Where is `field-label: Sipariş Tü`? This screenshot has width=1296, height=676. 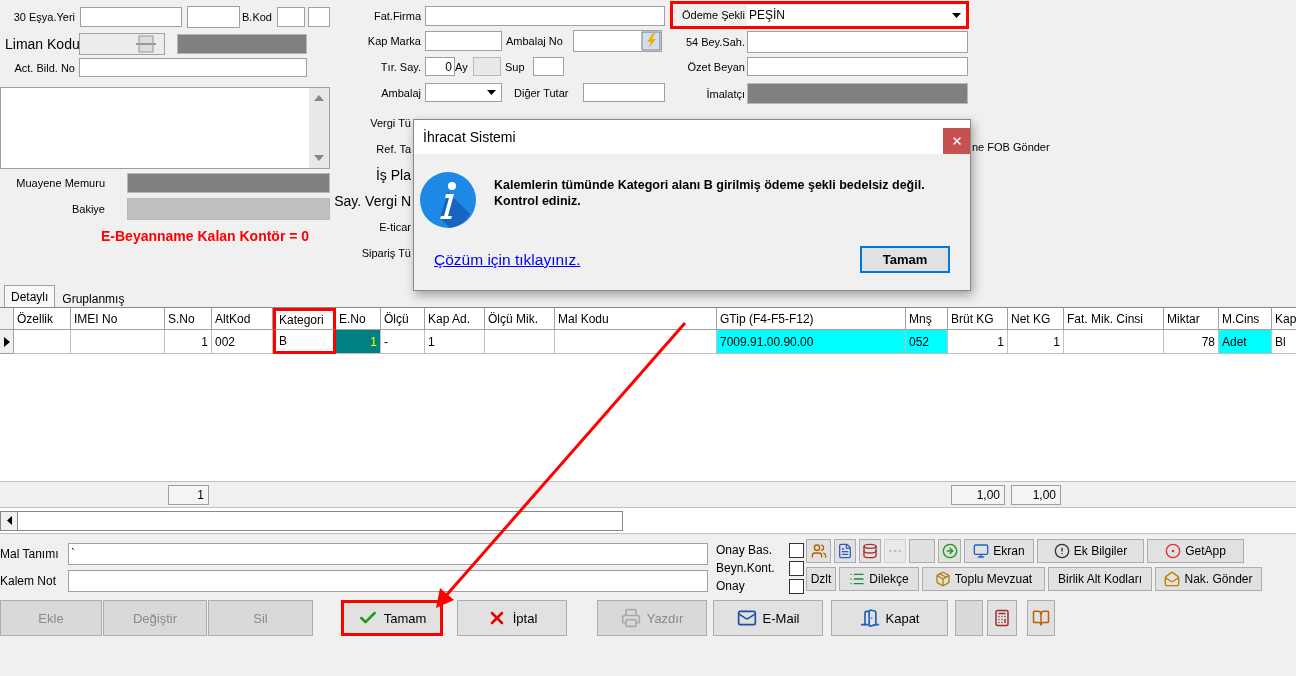
field-label: Sipariş Tü is located at coordinates (386, 253).